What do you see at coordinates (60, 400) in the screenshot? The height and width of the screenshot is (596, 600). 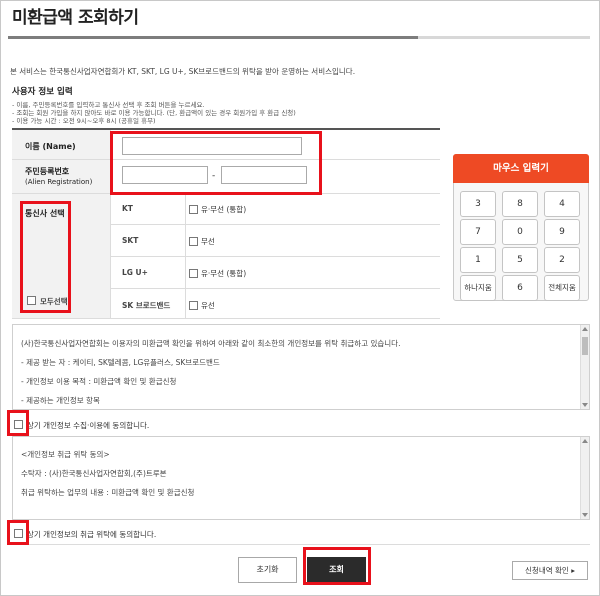 I see `privacy-text-line: - 제공하는 개인정보 항목` at bounding box center [60, 400].